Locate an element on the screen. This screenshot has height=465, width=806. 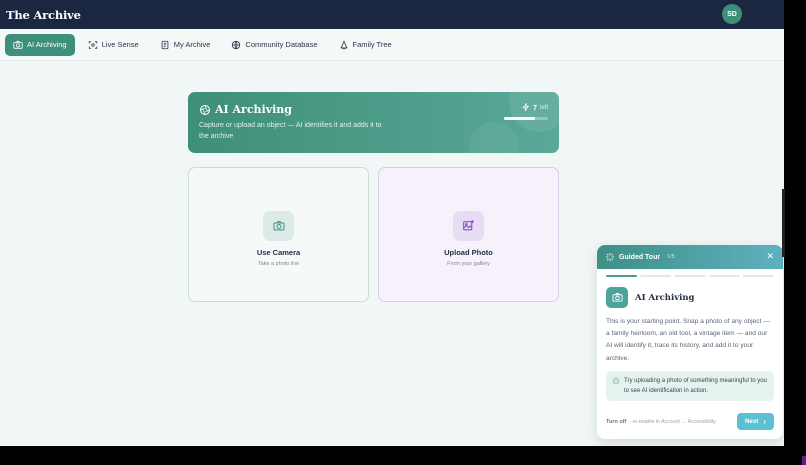
tour-header: Guided Tour 1/5 ✕ is located at coordinates (690, 257).